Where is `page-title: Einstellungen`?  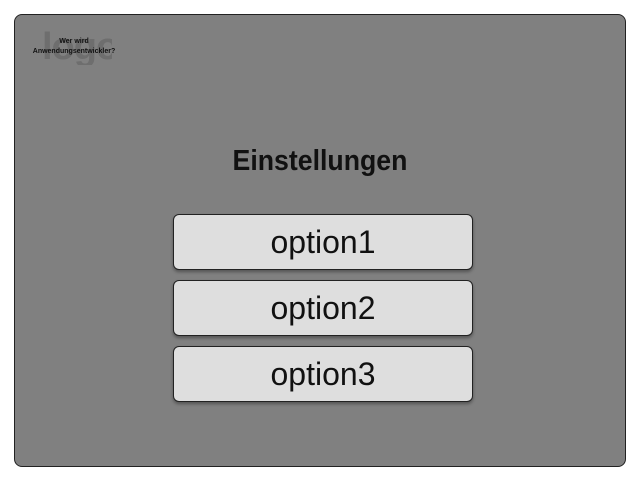
page-title: Einstellungen is located at coordinates (320, 161).